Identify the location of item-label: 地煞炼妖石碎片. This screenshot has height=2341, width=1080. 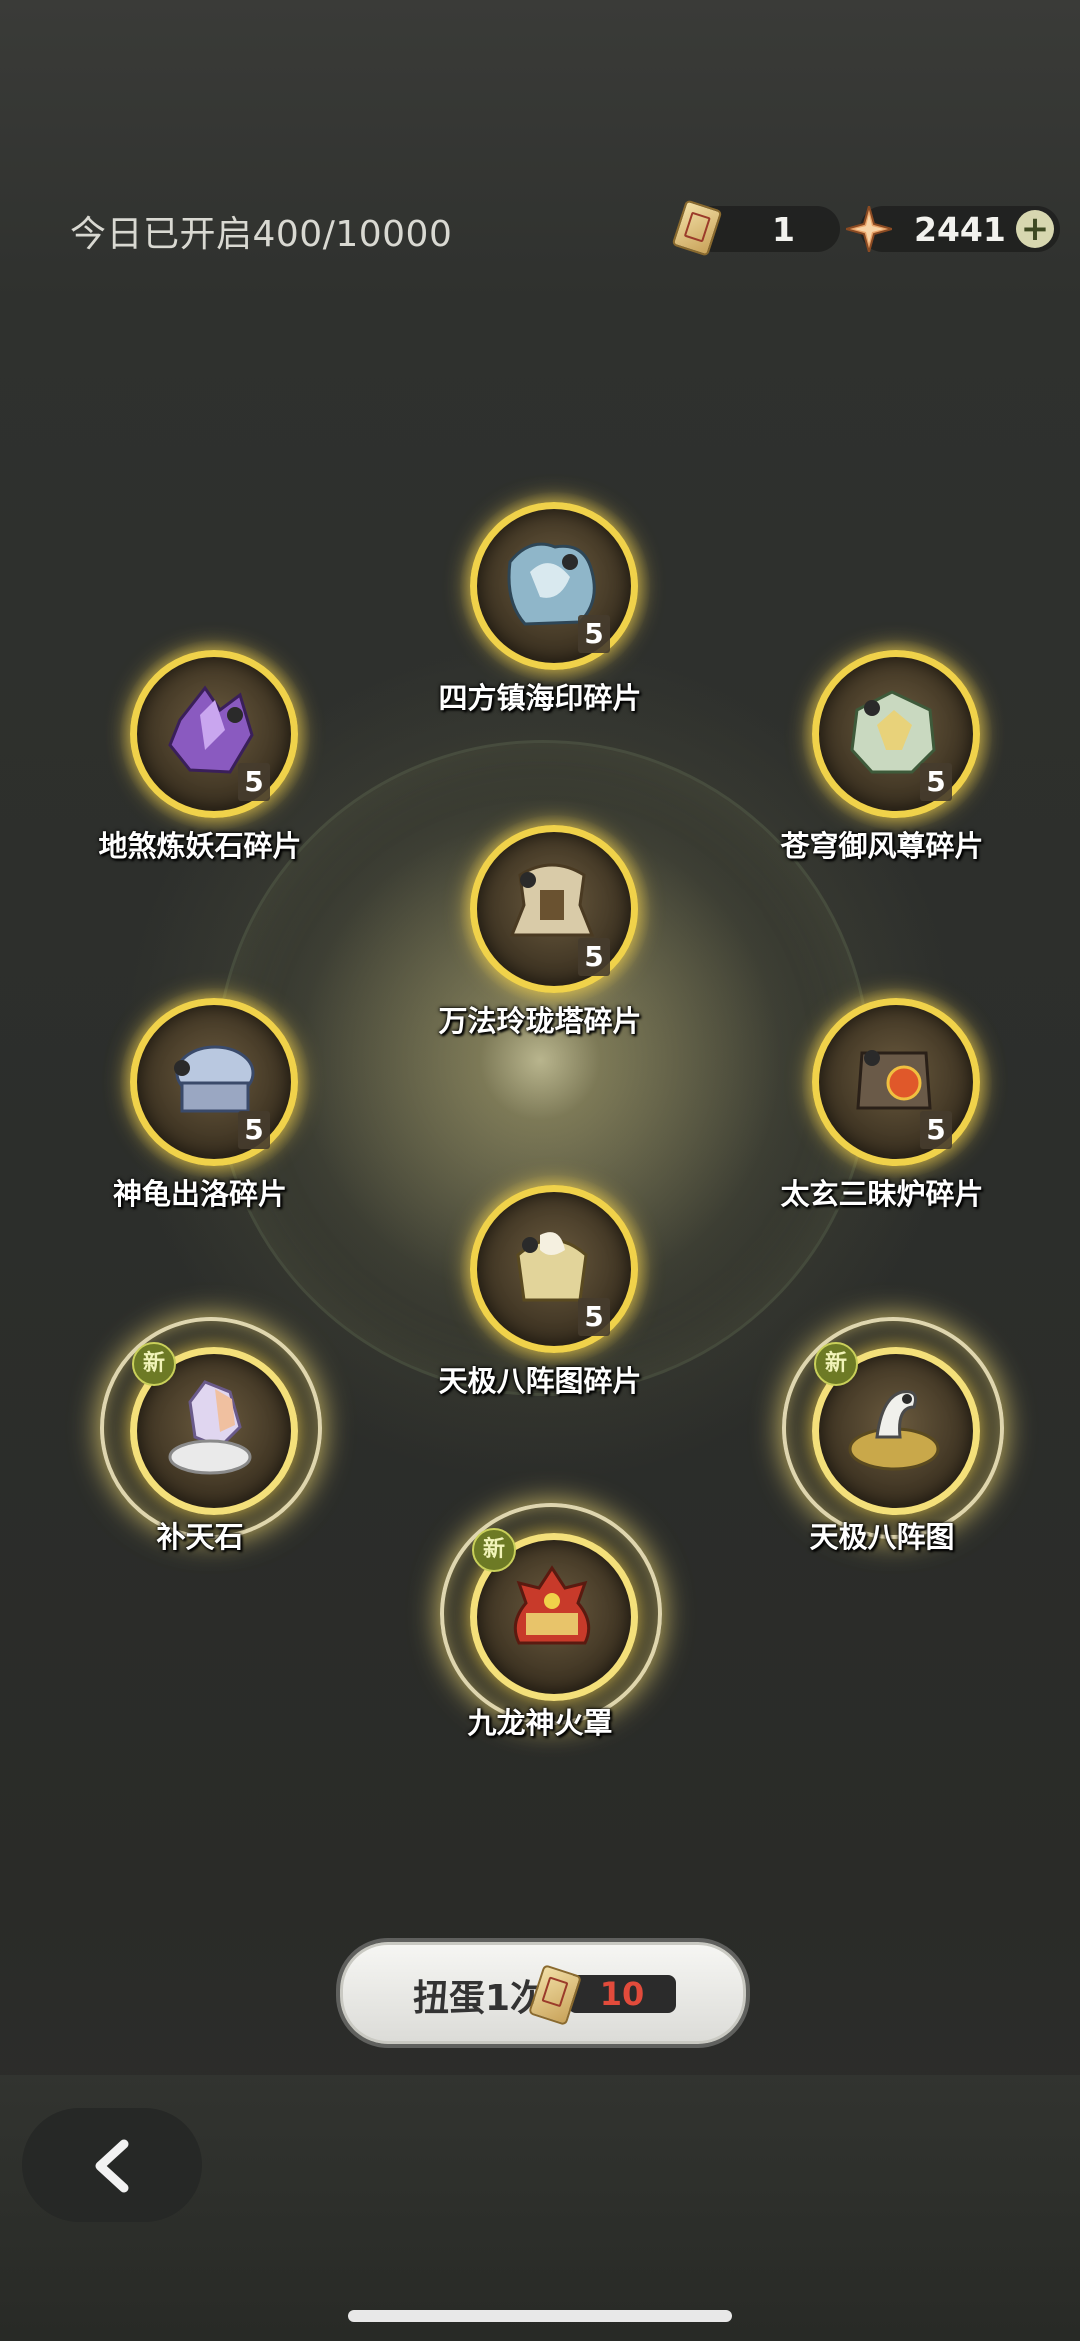
(200, 846).